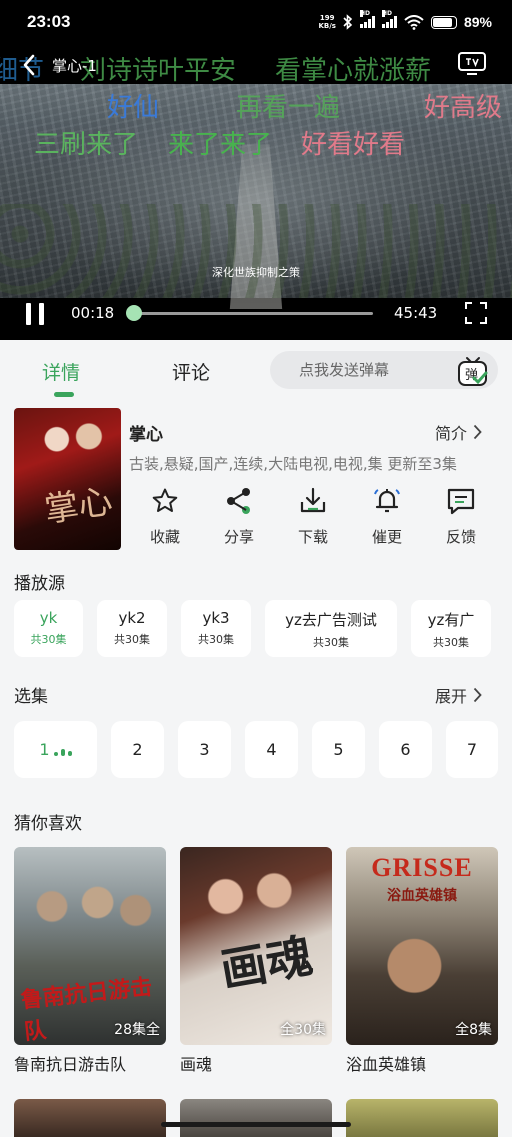  Describe the element at coordinates (463, 108) in the screenshot. I see `danmaku-item: 好高级` at that location.